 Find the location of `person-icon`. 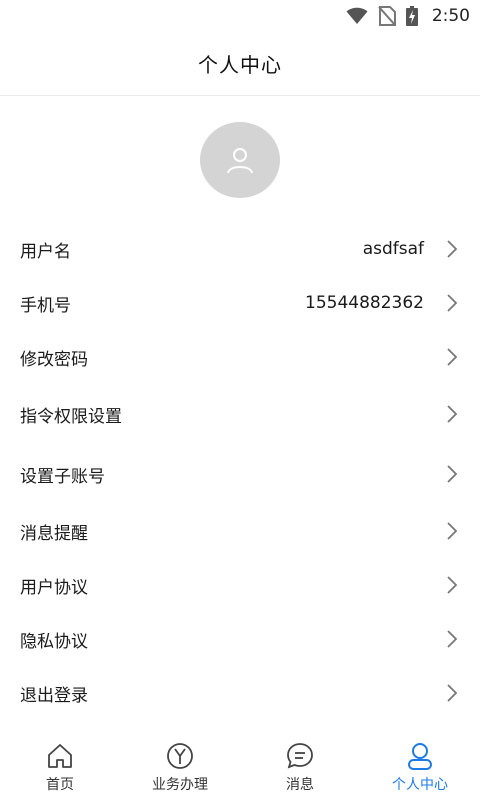

person-icon is located at coordinates (420, 756).